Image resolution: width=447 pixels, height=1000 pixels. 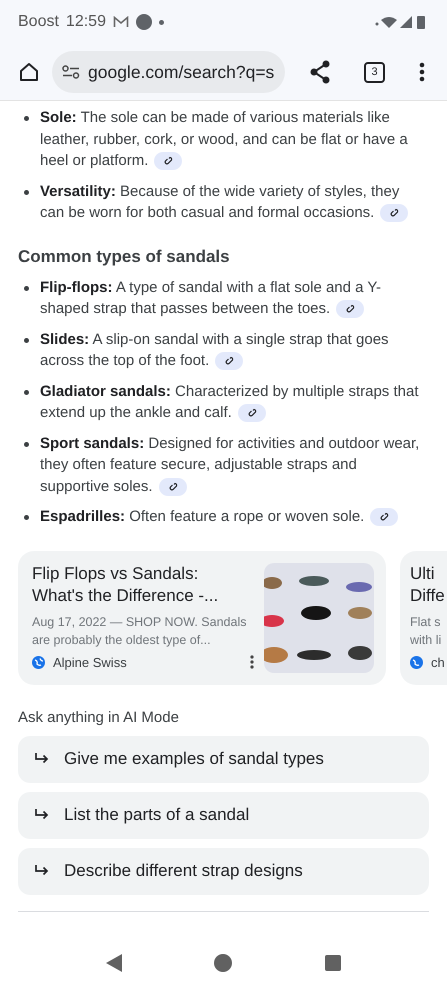 I want to click on tune-icon, so click(x=71, y=72).